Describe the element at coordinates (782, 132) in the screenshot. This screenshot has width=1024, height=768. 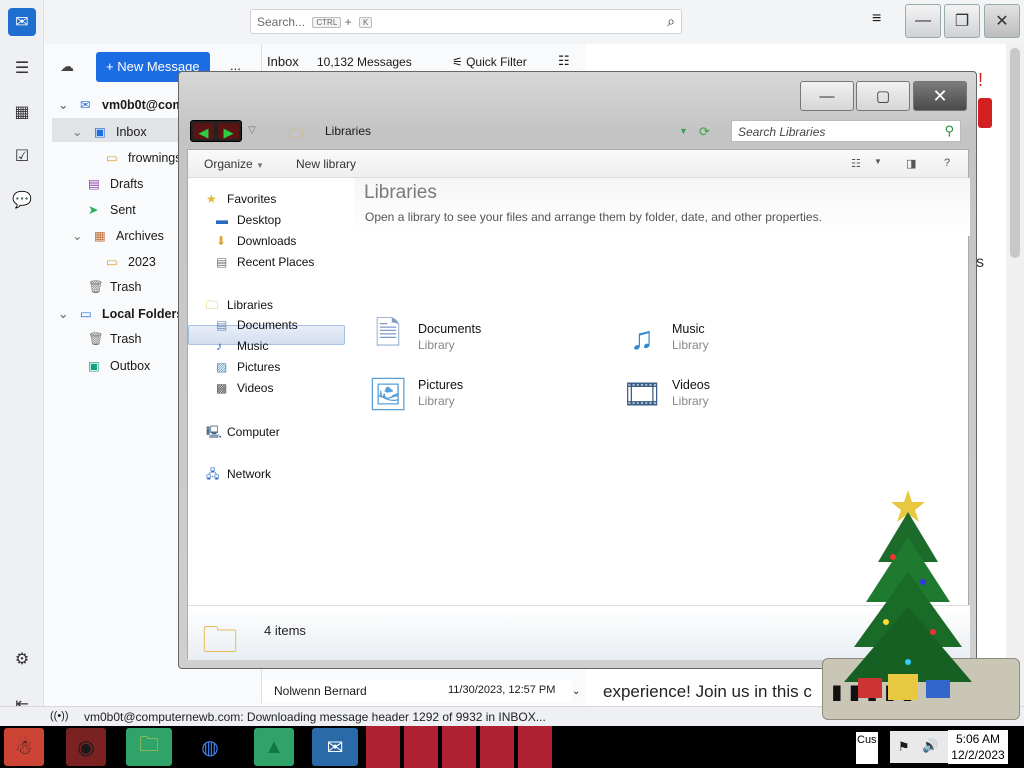
I see `explorer-search-placeholder: Search Libraries` at that location.